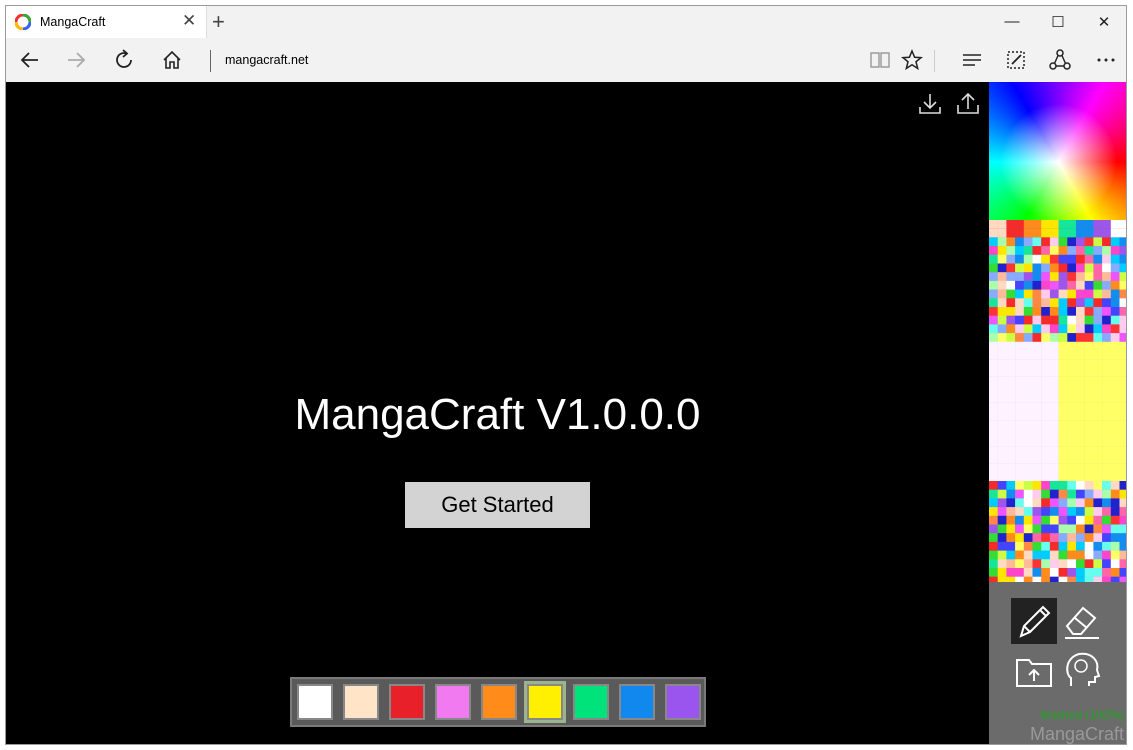  What do you see at coordinates (1106, 60) in the screenshot?
I see `more-icon` at bounding box center [1106, 60].